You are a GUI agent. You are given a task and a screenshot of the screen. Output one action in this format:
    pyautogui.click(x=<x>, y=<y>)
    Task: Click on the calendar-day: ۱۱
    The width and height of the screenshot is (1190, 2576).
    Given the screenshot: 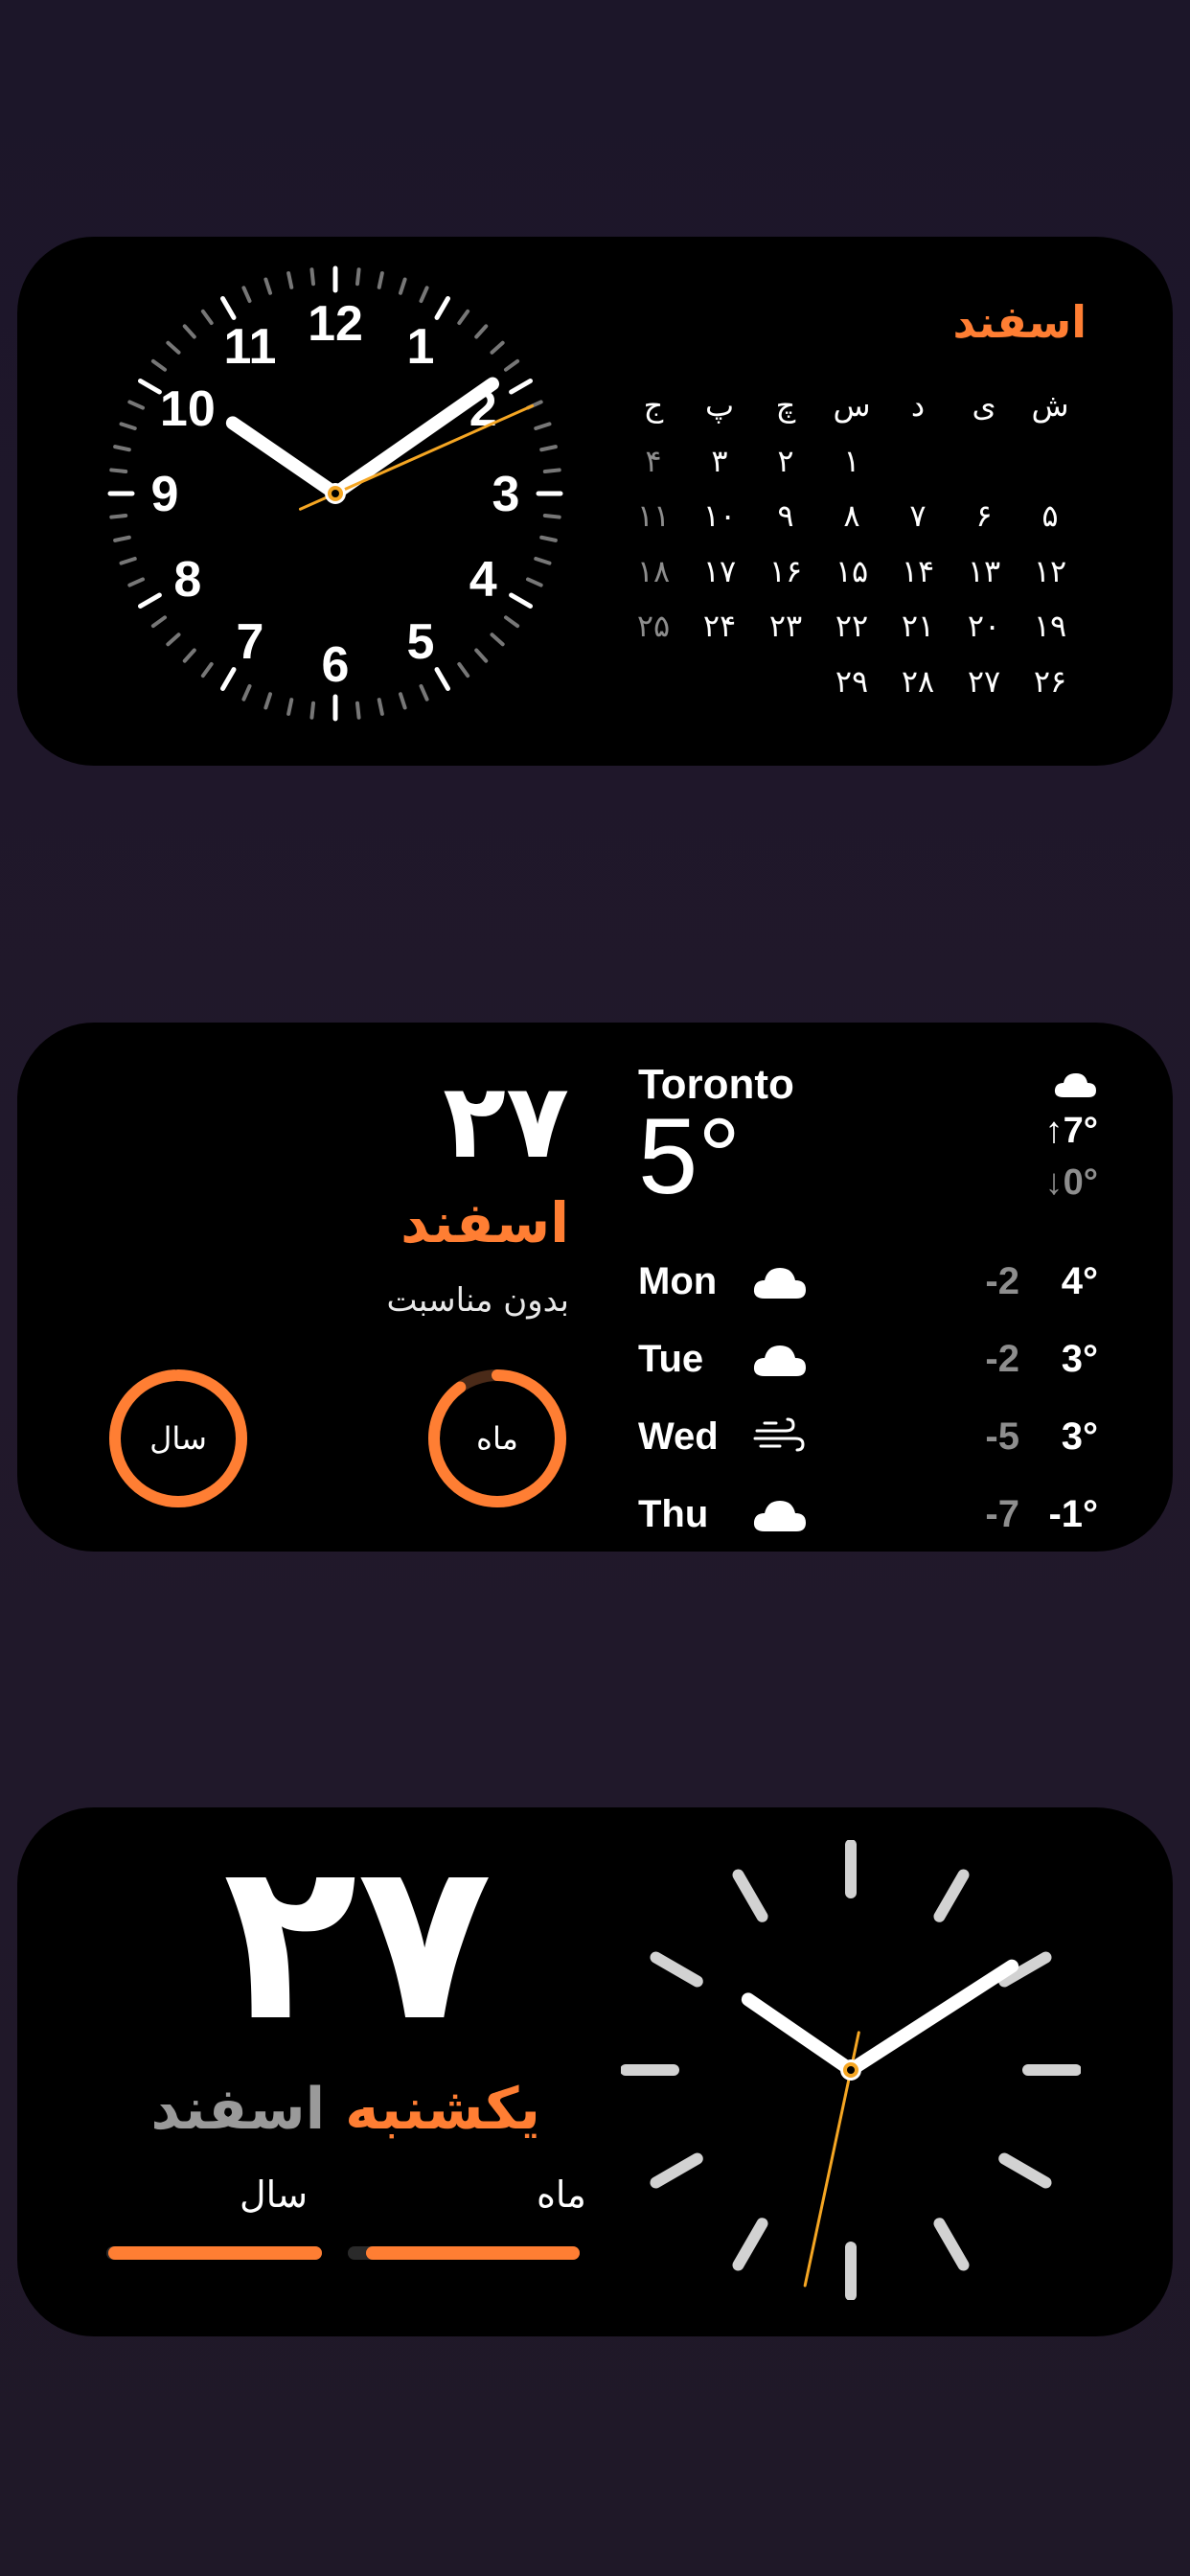 What is the action you would take?
    pyautogui.click(x=653, y=515)
    